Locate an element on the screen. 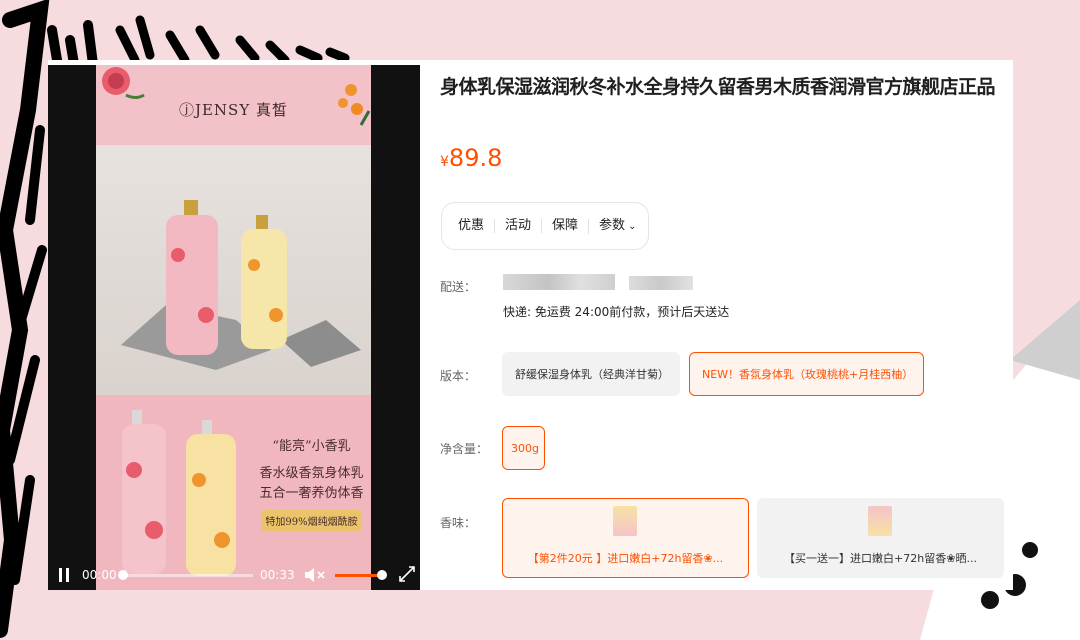  delivery-label: 配送： is located at coordinates (458, 287).